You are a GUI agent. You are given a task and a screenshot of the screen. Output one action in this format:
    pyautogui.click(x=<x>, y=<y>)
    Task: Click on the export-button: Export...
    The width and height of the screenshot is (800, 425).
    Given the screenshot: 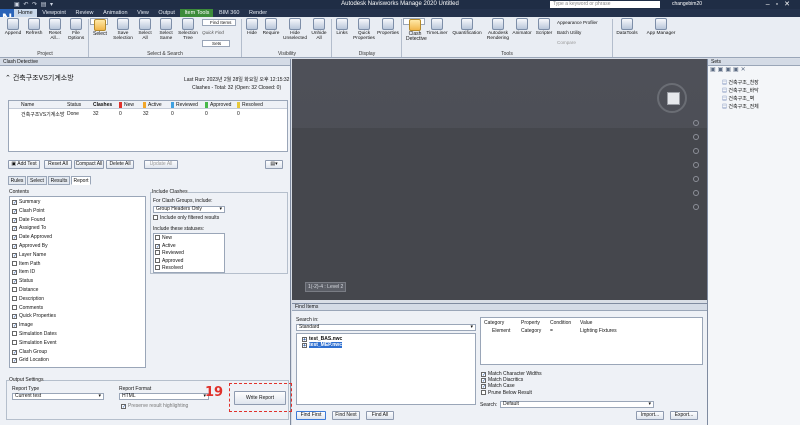 What is the action you would take?
    pyautogui.click(x=684, y=415)
    